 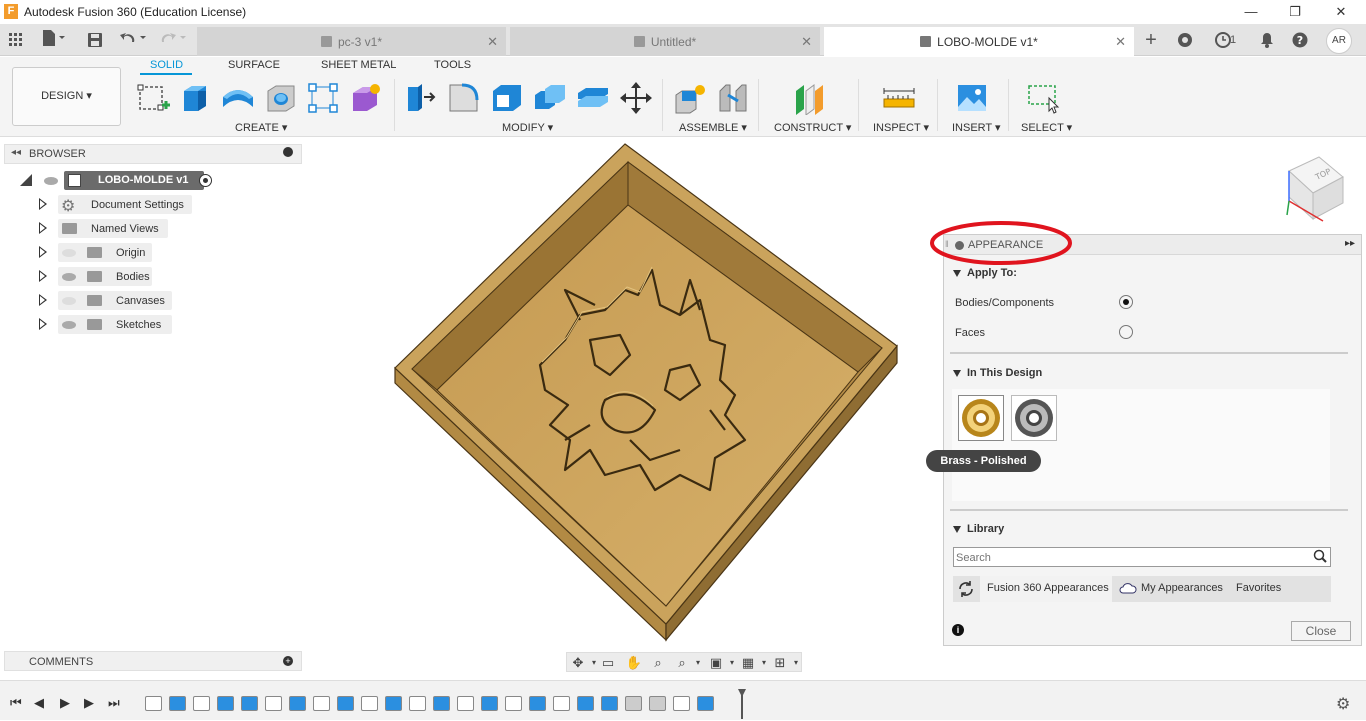 I want to click on offset-plane-icon, so click(x=810, y=98).